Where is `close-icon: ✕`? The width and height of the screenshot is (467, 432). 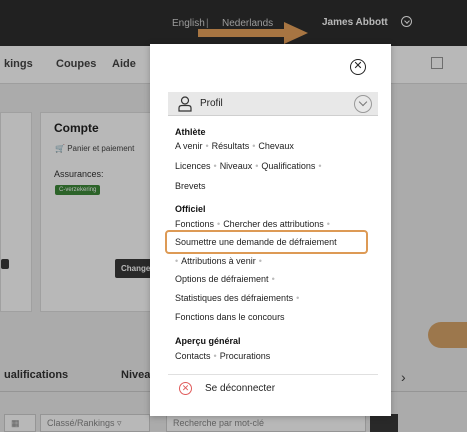 close-icon: ✕ is located at coordinates (358, 67).